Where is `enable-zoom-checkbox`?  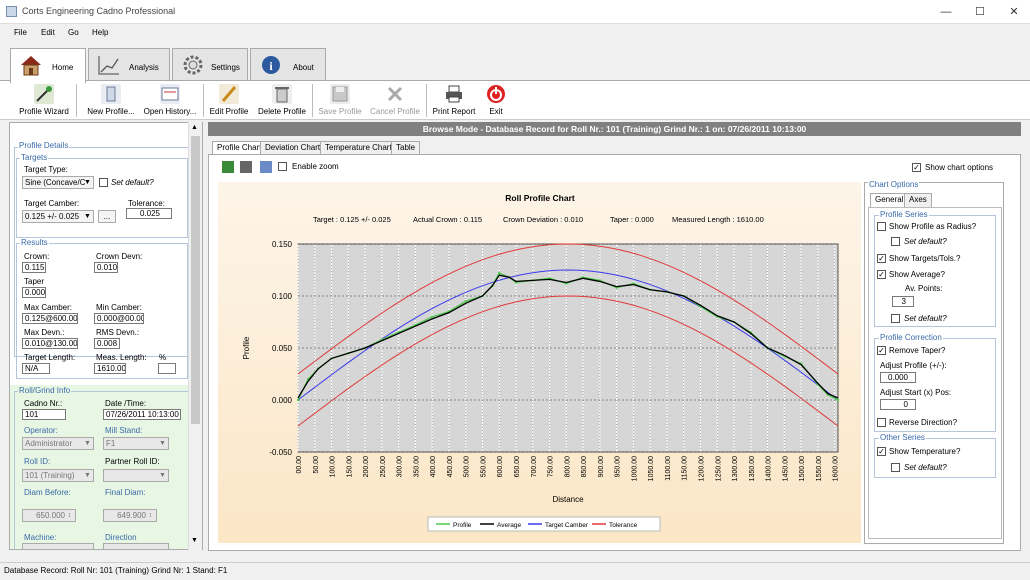 enable-zoom-checkbox is located at coordinates (282, 166).